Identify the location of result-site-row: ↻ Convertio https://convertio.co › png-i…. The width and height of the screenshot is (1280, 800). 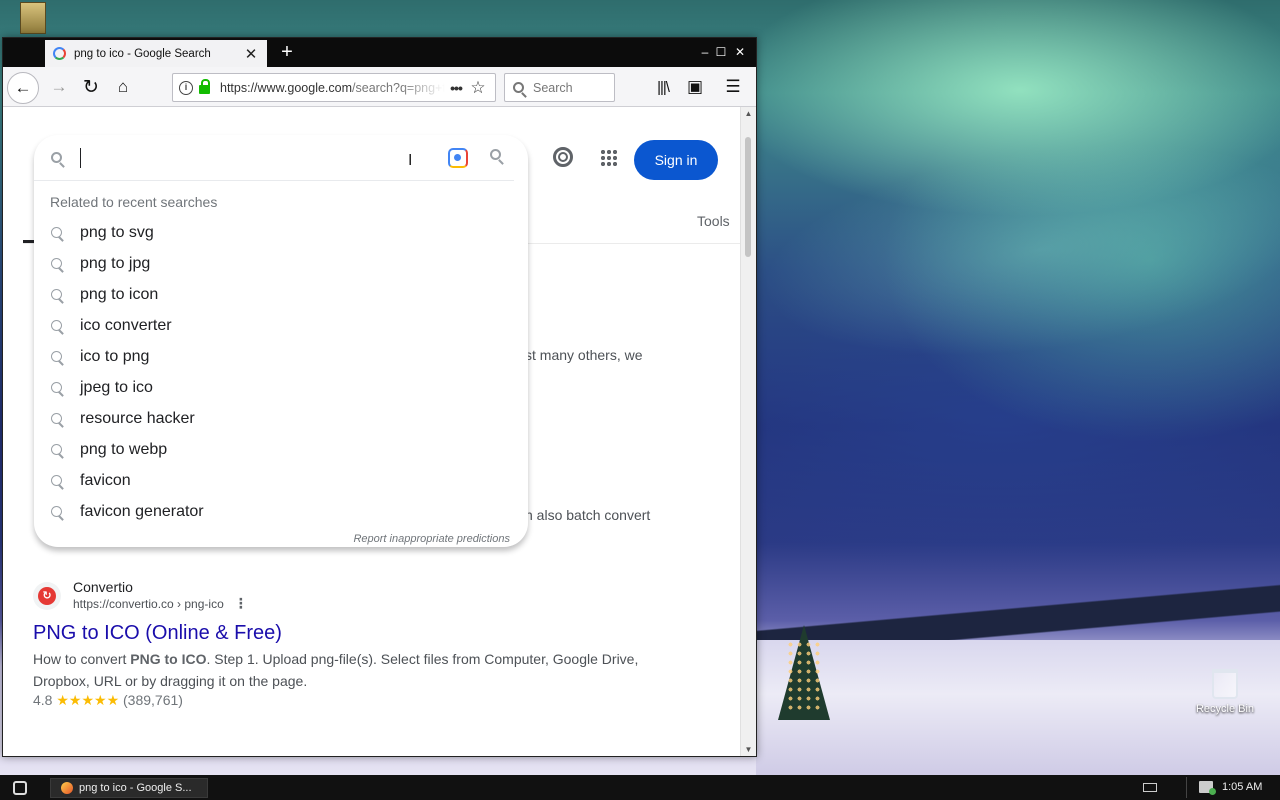
(353, 595).